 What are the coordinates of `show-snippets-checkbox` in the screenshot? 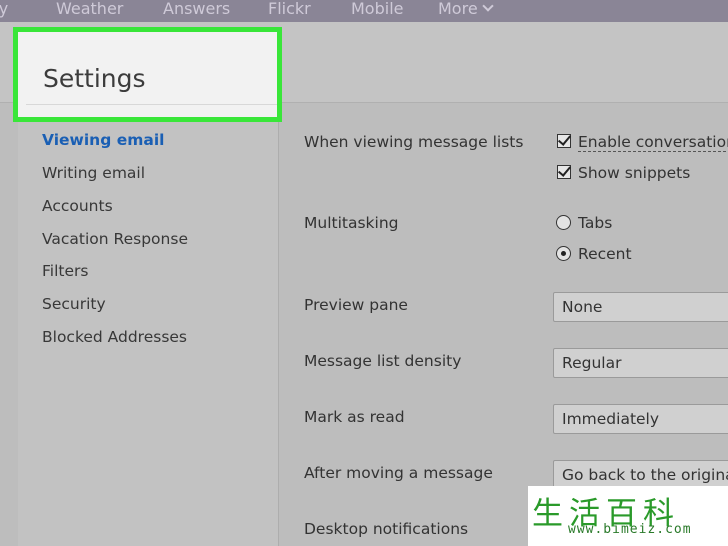 It's located at (564, 172).